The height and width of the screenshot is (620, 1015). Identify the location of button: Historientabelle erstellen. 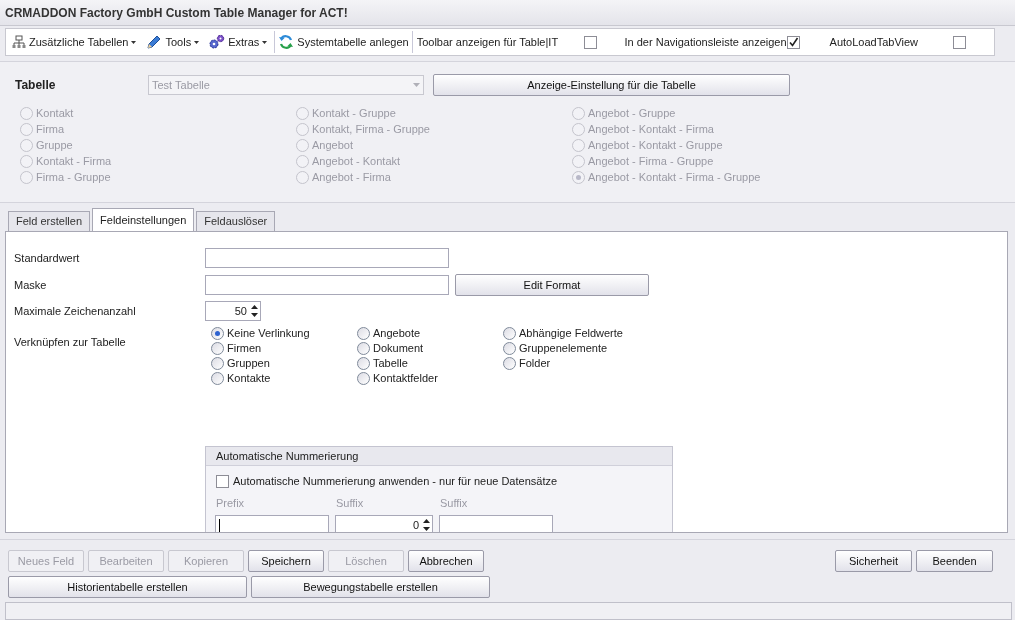
(127, 587).